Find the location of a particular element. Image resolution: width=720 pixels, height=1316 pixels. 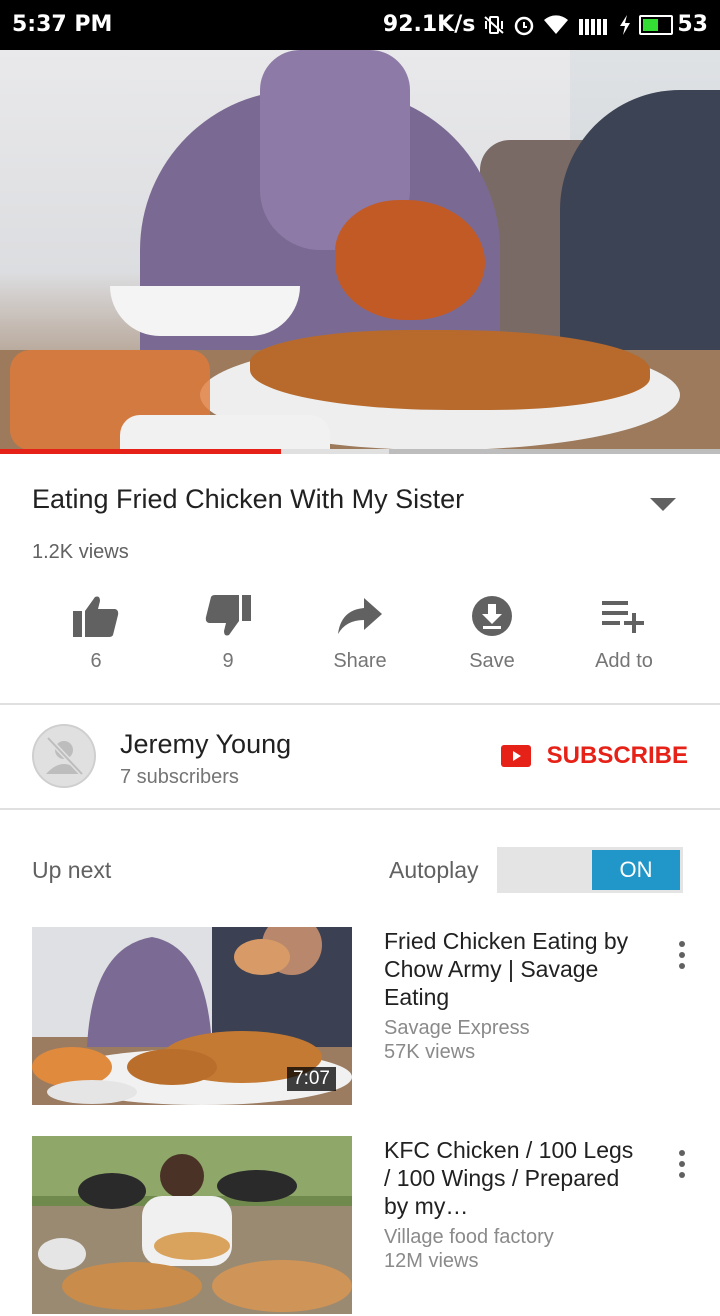

video-thumbnail: 7:07 is located at coordinates (192, 1016).